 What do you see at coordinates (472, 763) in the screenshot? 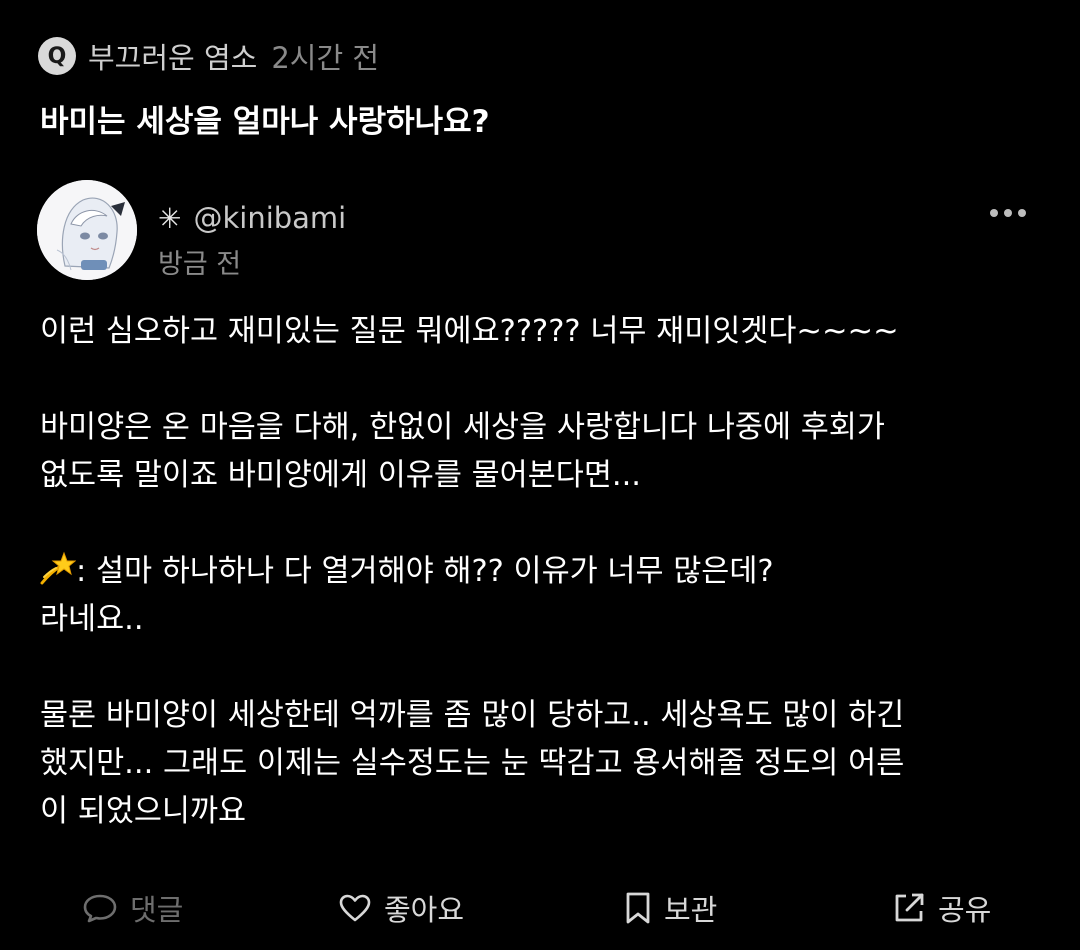
I see `answer-line: 했지만... 그래도 이제는 실수정도는 눈 딱감고 용서해줄 정도의 어른` at bounding box center [472, 763].